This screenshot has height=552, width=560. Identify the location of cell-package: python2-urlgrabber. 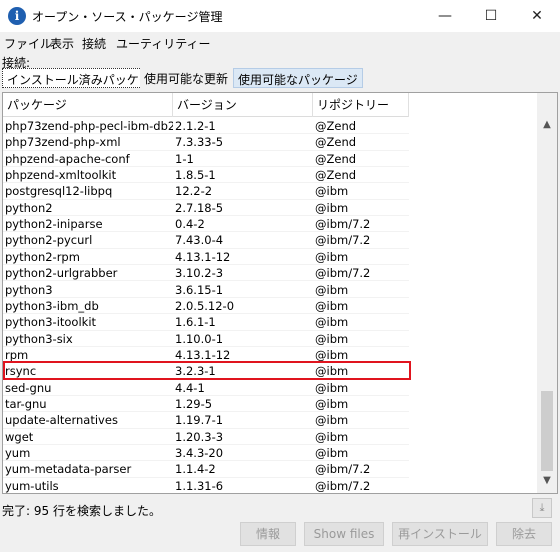
(61, 273).